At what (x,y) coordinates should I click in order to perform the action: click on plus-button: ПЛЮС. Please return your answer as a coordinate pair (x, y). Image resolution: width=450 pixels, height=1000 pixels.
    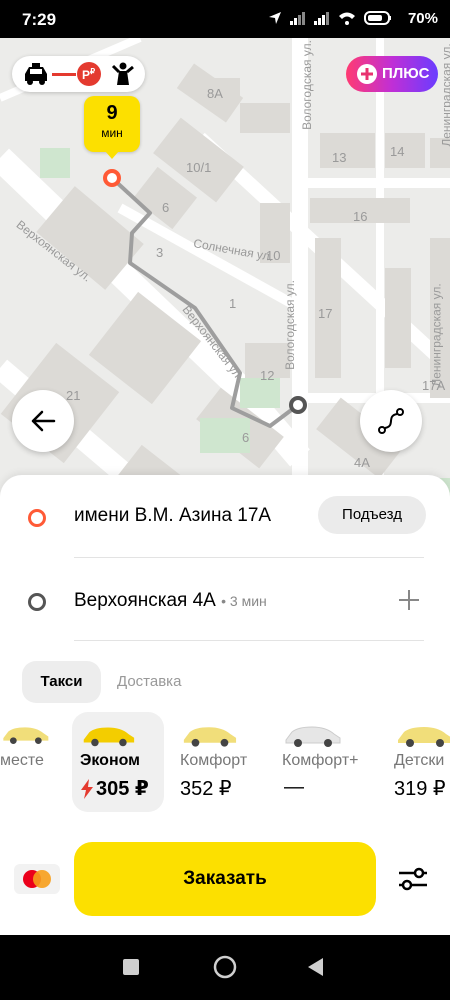
    Looking at the image, I should click on (392, 74).